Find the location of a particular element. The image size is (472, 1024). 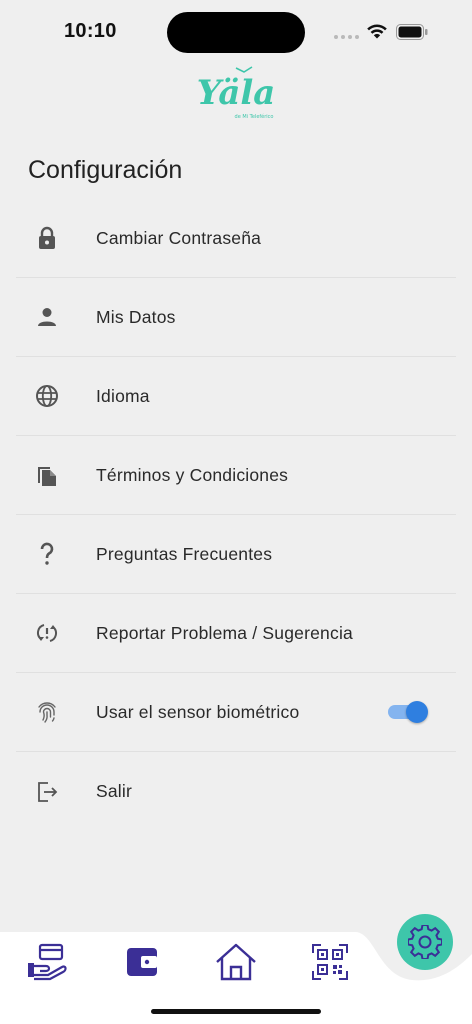

lock-icon is located at coordinates (47, 238).